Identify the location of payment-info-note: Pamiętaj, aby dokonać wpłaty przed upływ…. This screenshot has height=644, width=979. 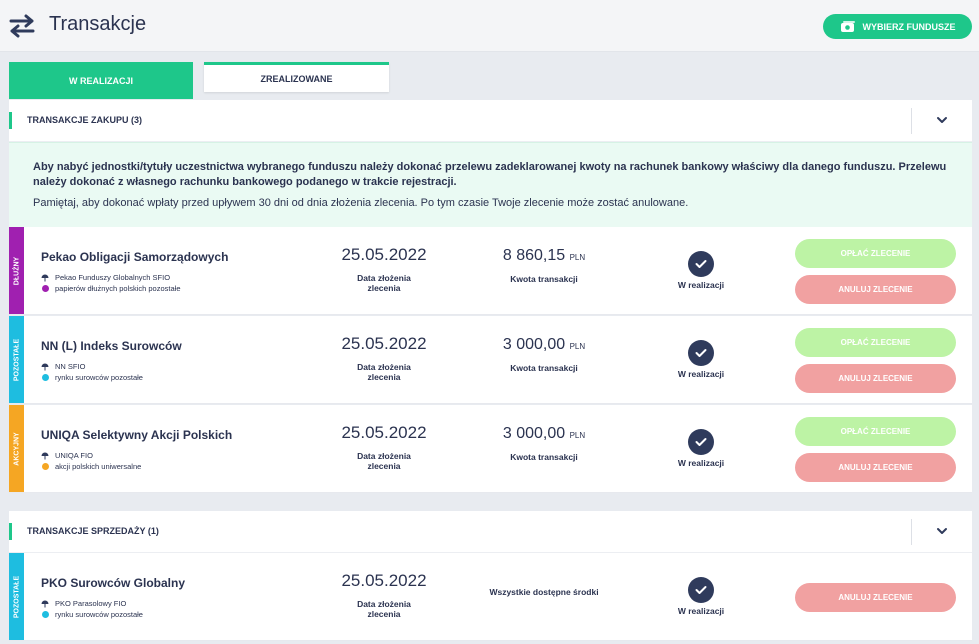
(361, 203).